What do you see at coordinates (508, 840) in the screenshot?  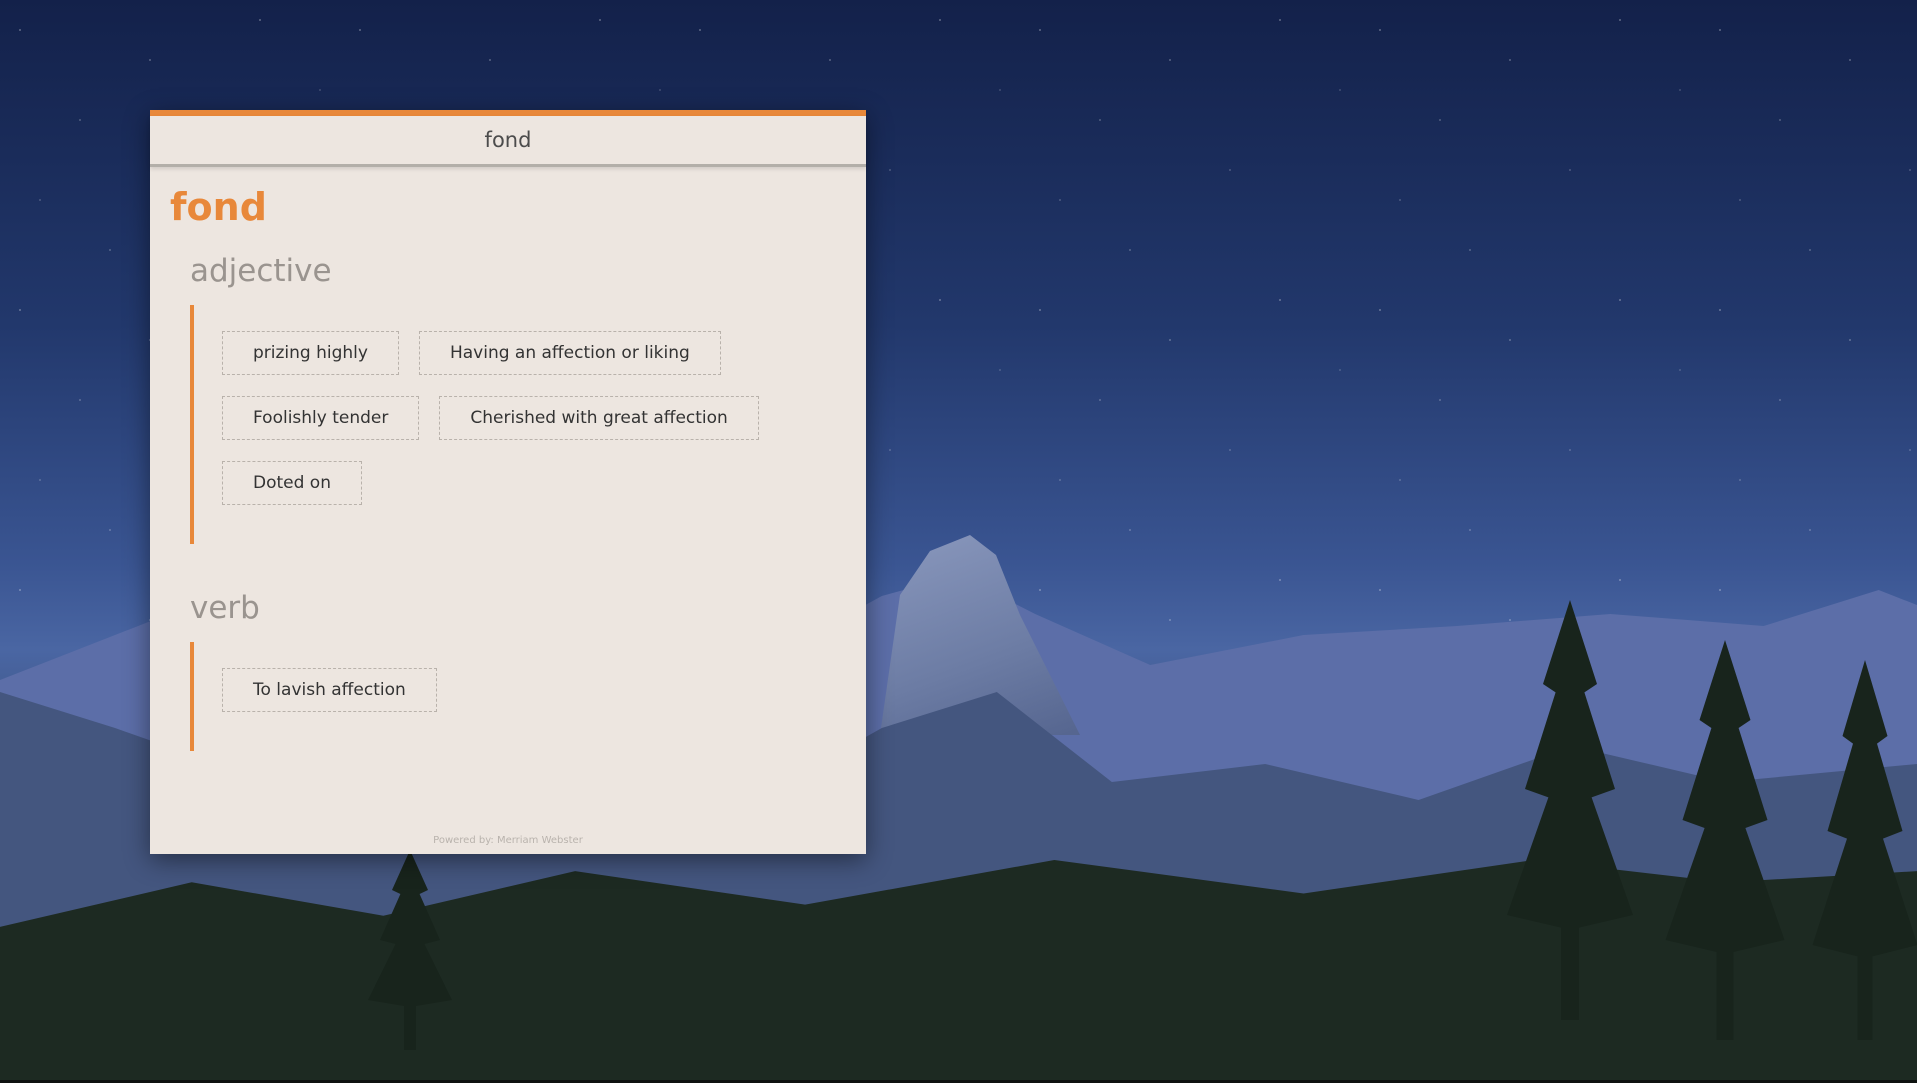 I see `powered-by-credit: Powered by: Merriam Webster` at bounding box center [508, 840].